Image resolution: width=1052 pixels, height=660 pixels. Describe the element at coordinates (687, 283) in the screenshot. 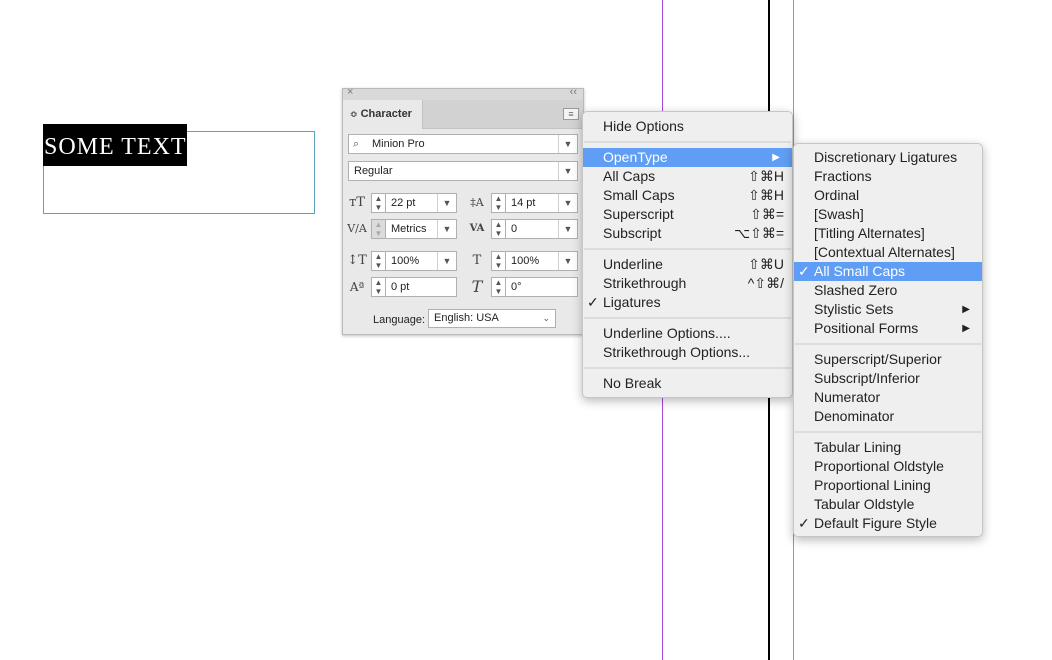

I see `menu-item-strikethrough: Strikethrough ^⇧⌘/` at that location.